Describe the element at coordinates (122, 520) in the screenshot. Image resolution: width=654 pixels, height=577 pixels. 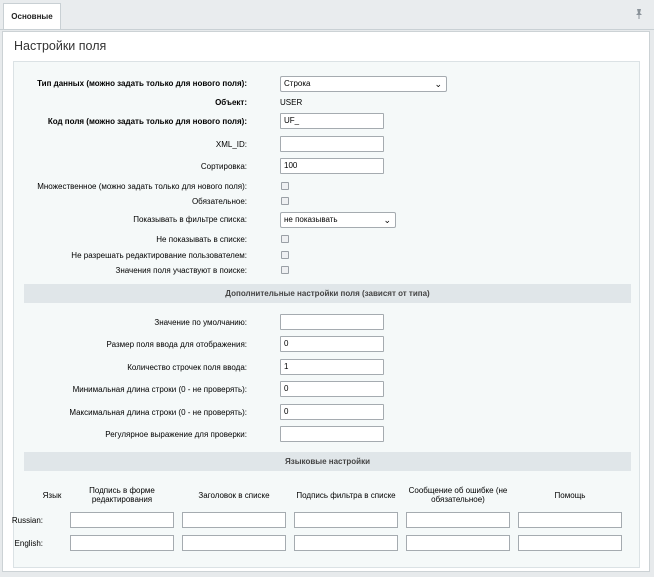
I see `ru-edit-label-input` at that location.